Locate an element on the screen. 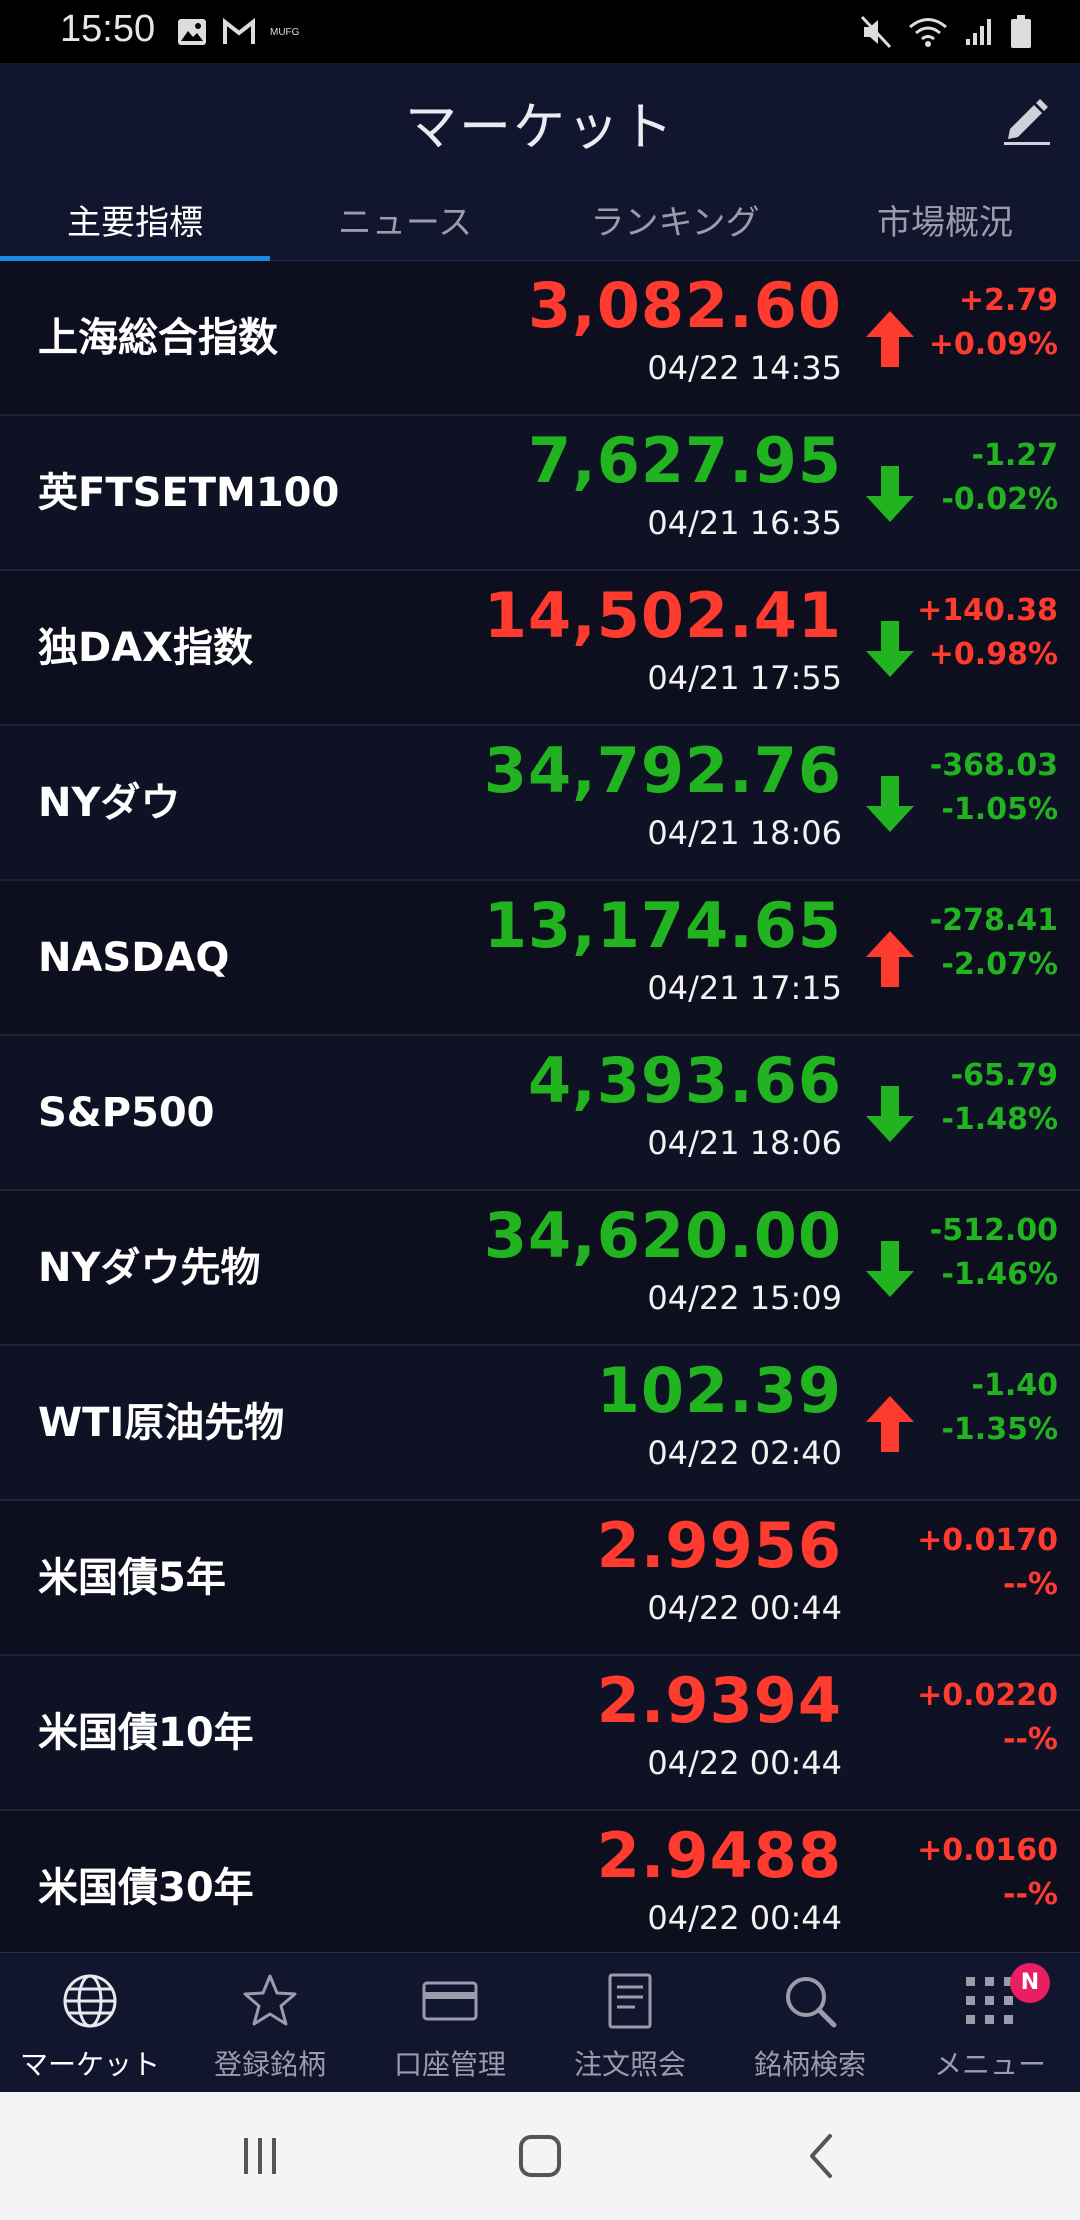 The image size is (1080, 2220). index-change: -1.40 is located at coordinates (1014, 1385).